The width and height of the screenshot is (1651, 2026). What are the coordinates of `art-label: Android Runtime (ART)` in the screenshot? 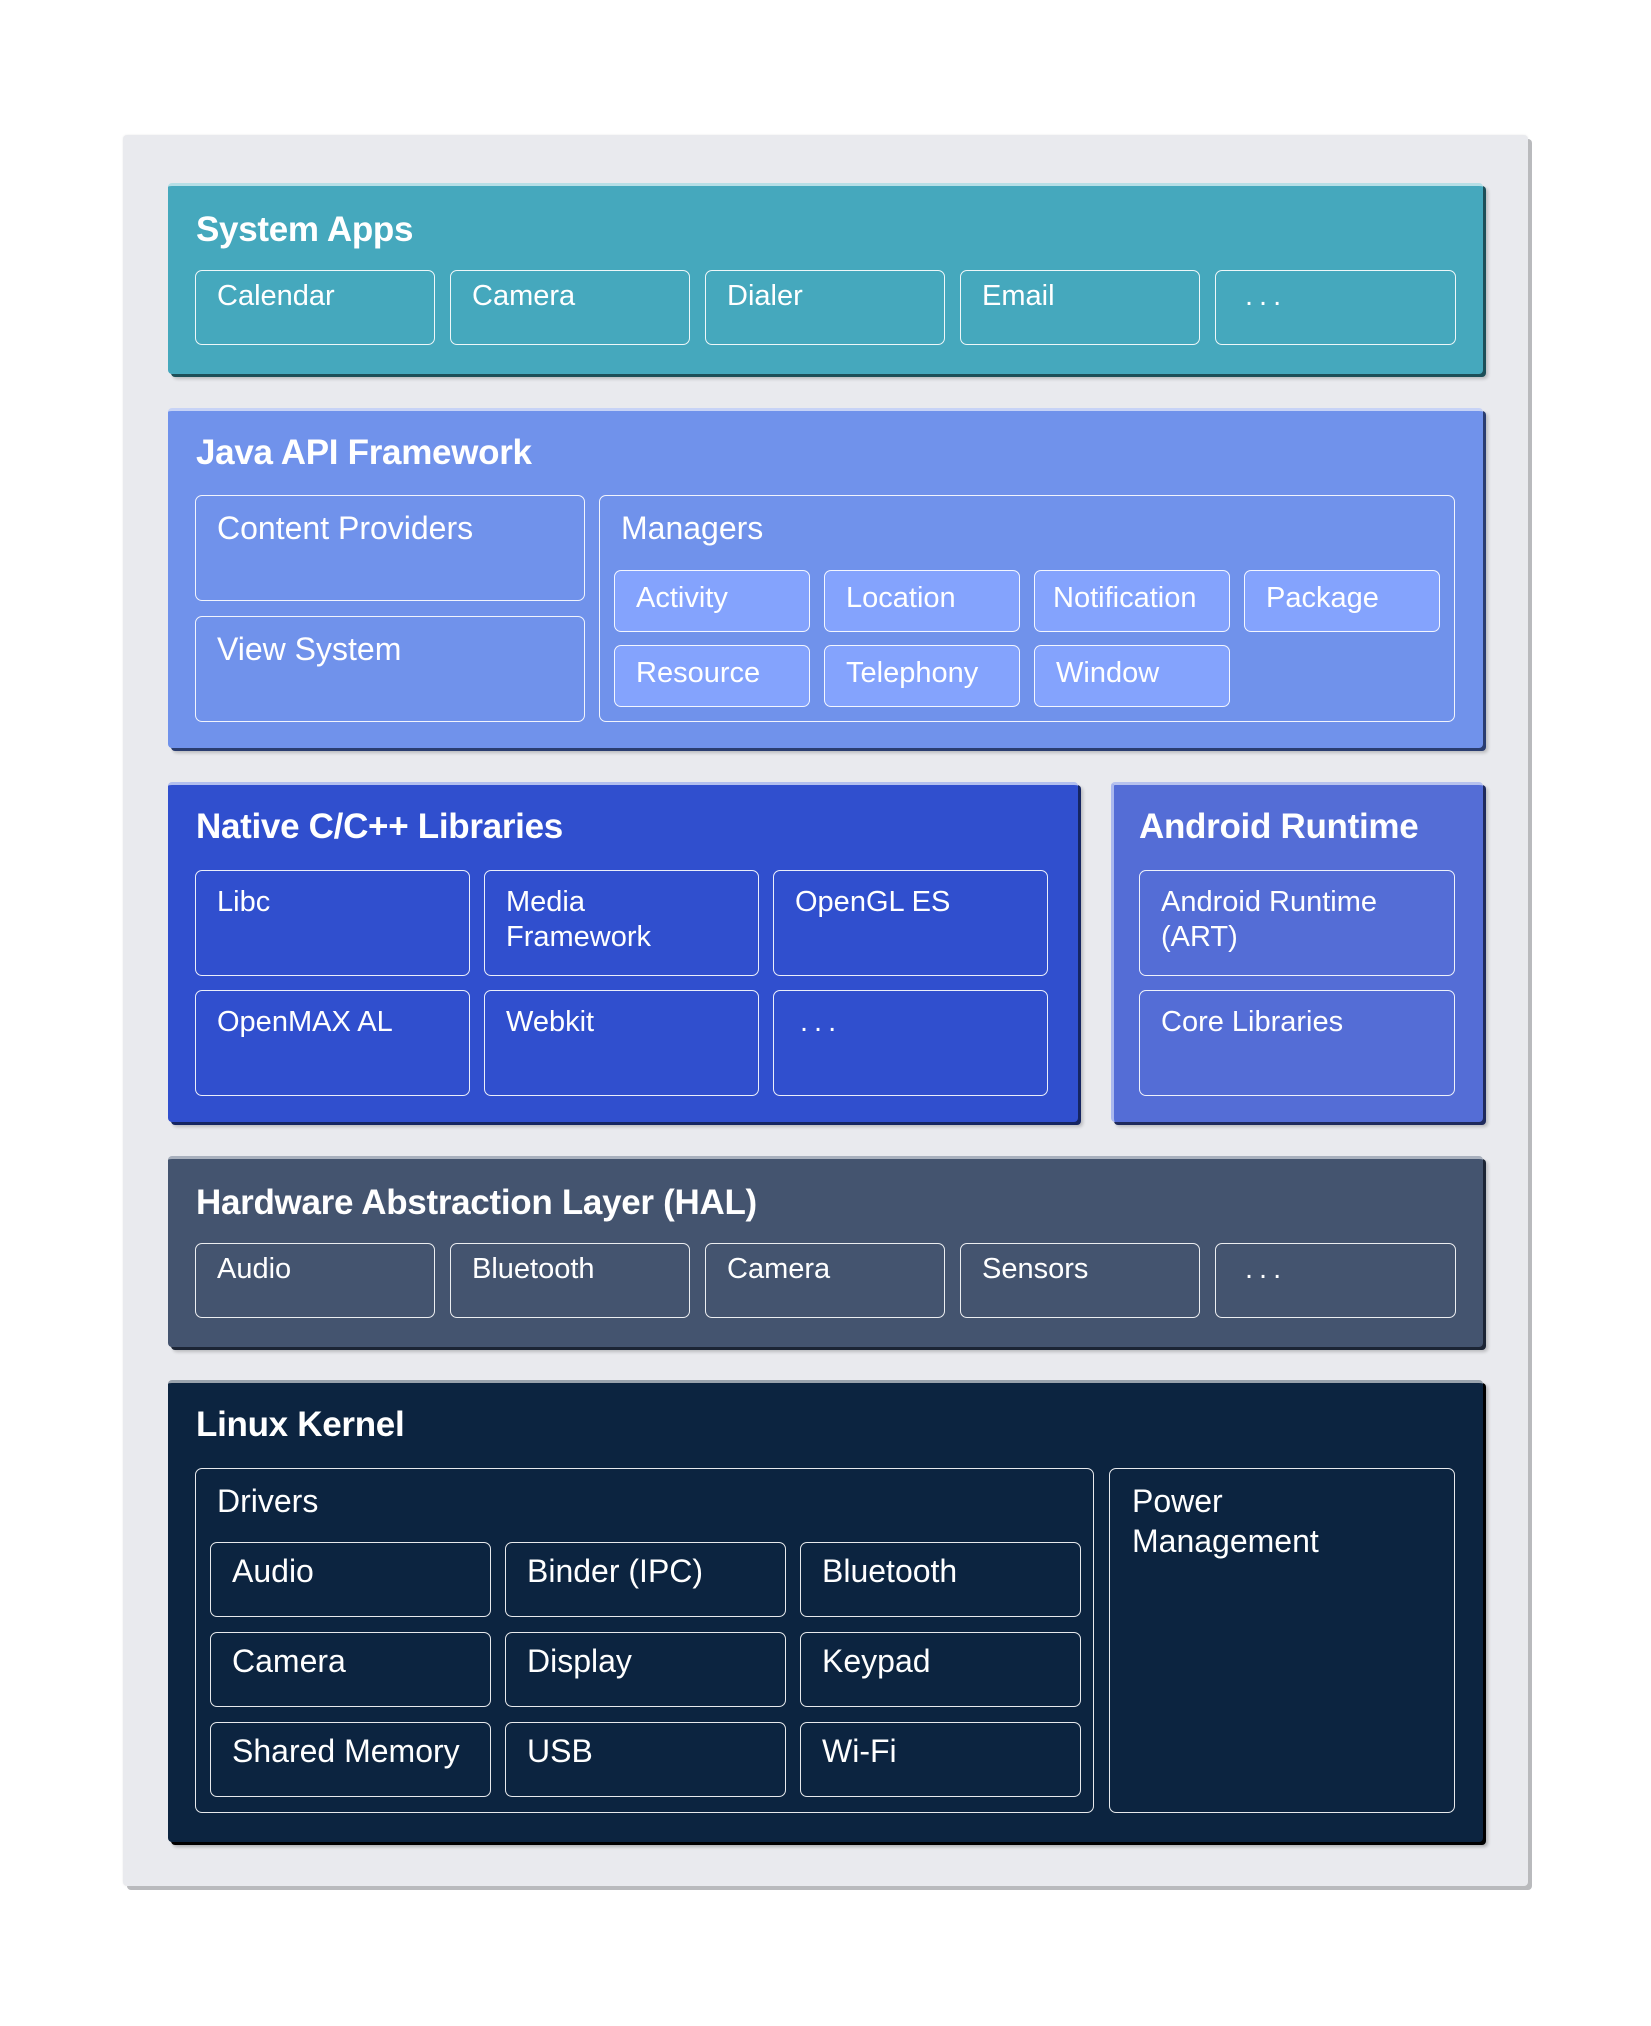 It's located at (1269, 919).